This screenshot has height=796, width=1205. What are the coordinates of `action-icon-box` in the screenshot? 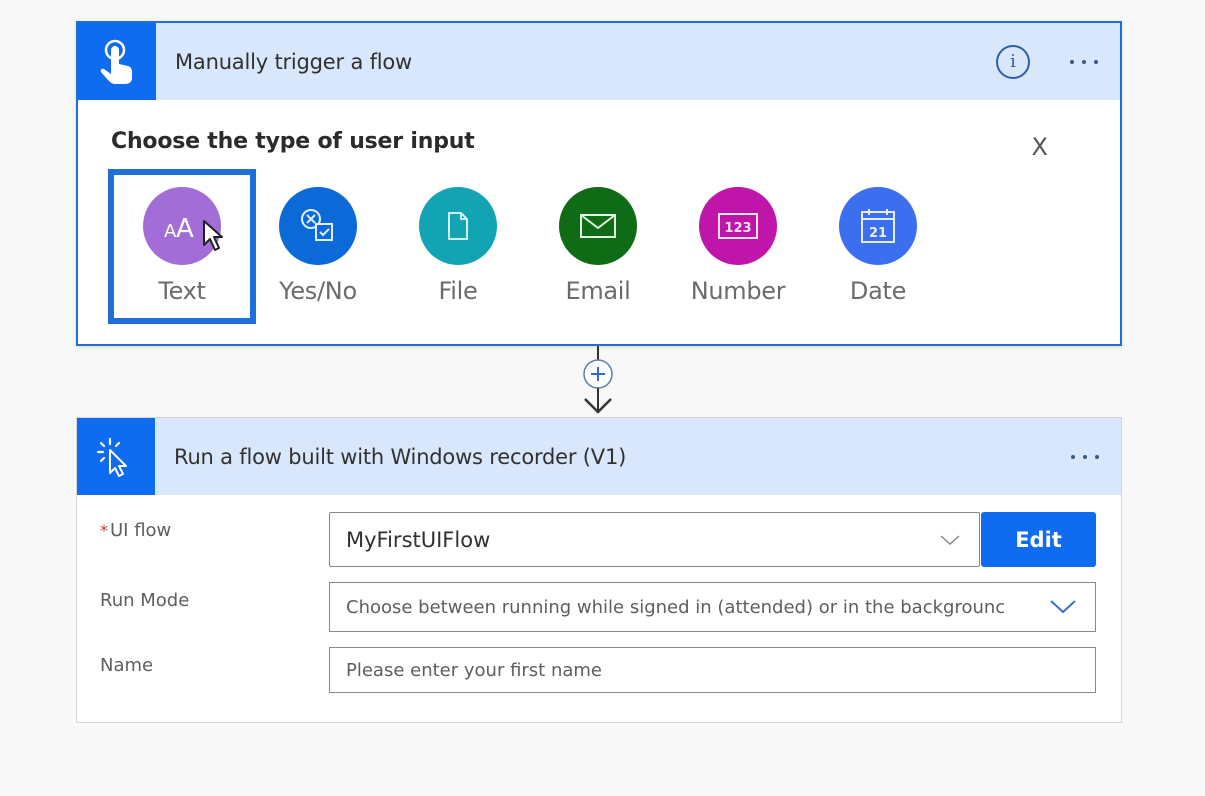 It's located at (116, 456).